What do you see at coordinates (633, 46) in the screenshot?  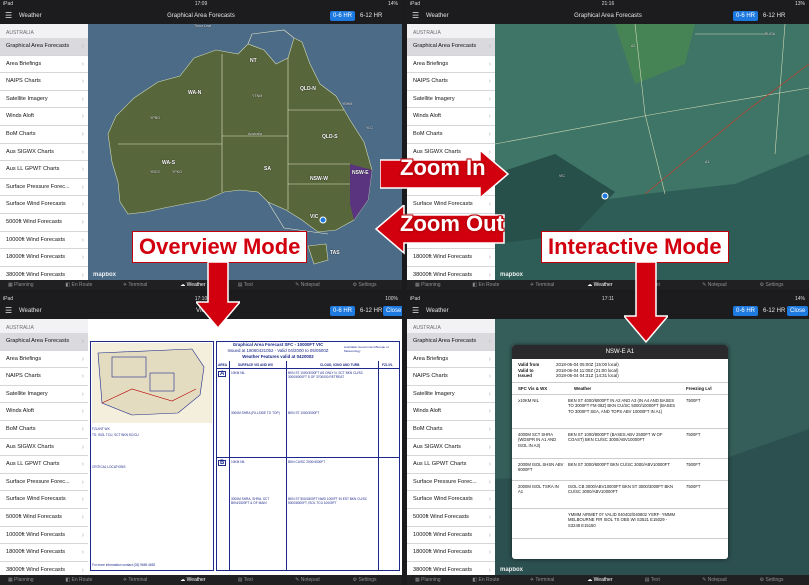 I see `map-label-a2: A2` at bounding box center [633, 46].